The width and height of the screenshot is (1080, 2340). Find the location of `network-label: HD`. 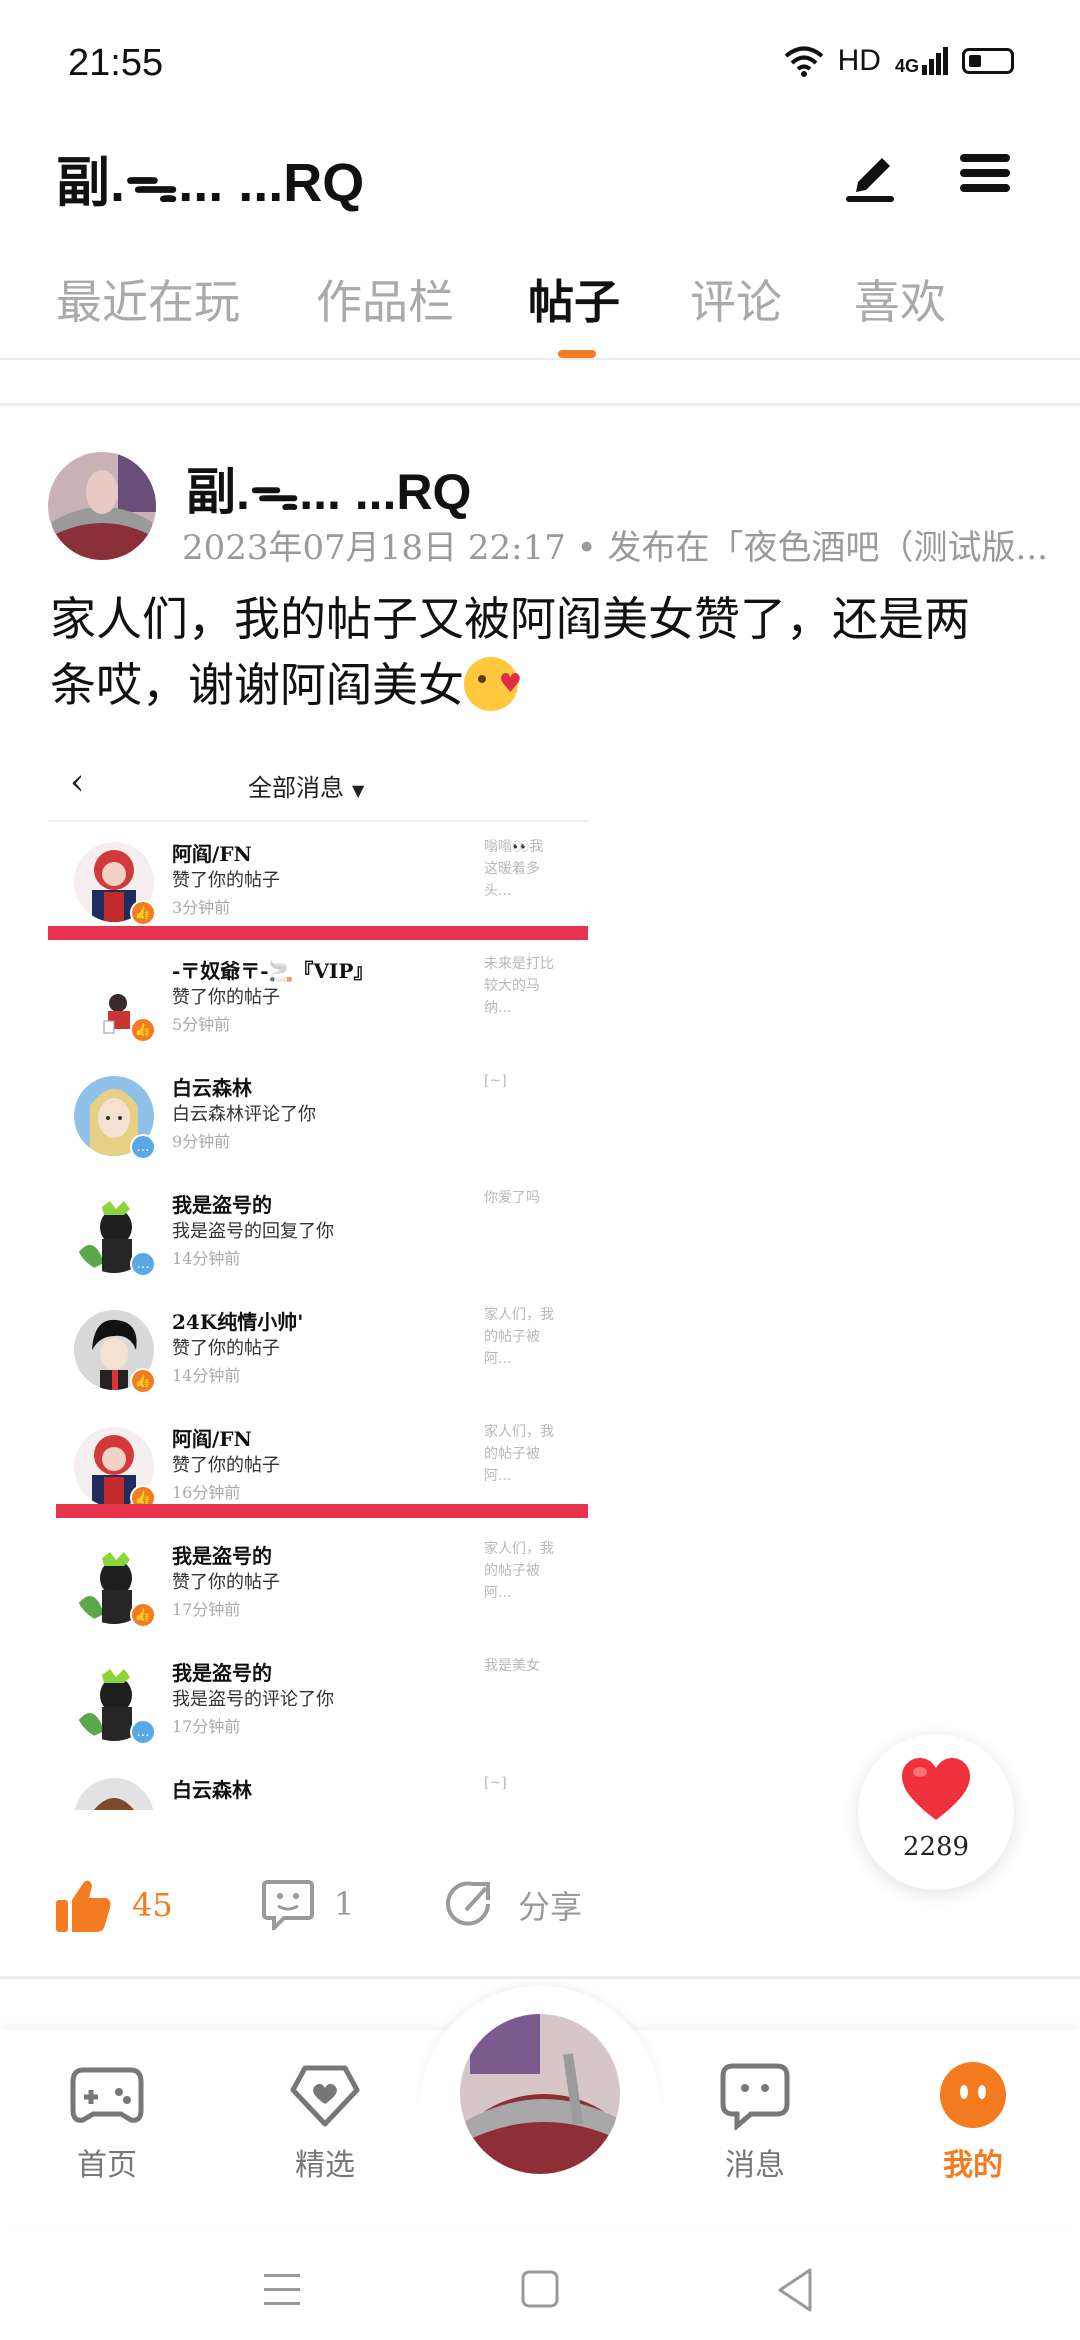

network-label: HD is located at coordinates (859, 60).